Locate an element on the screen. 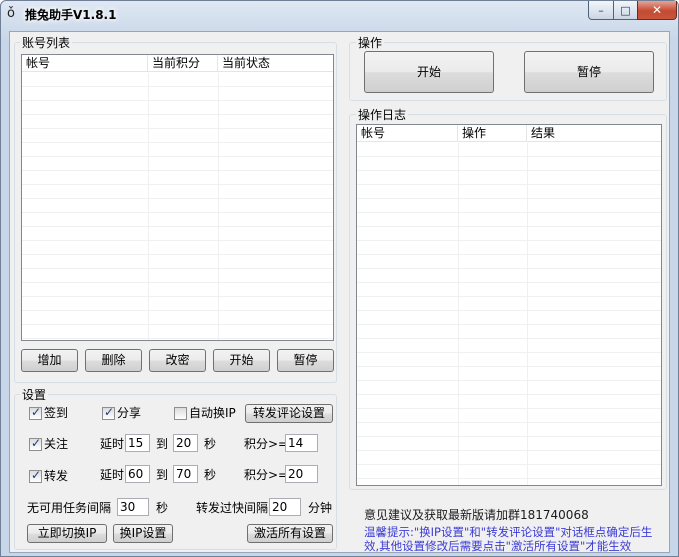 This screenshot has height=557, width=679. close-icon: ✕ is located at coordinates (657, 10).